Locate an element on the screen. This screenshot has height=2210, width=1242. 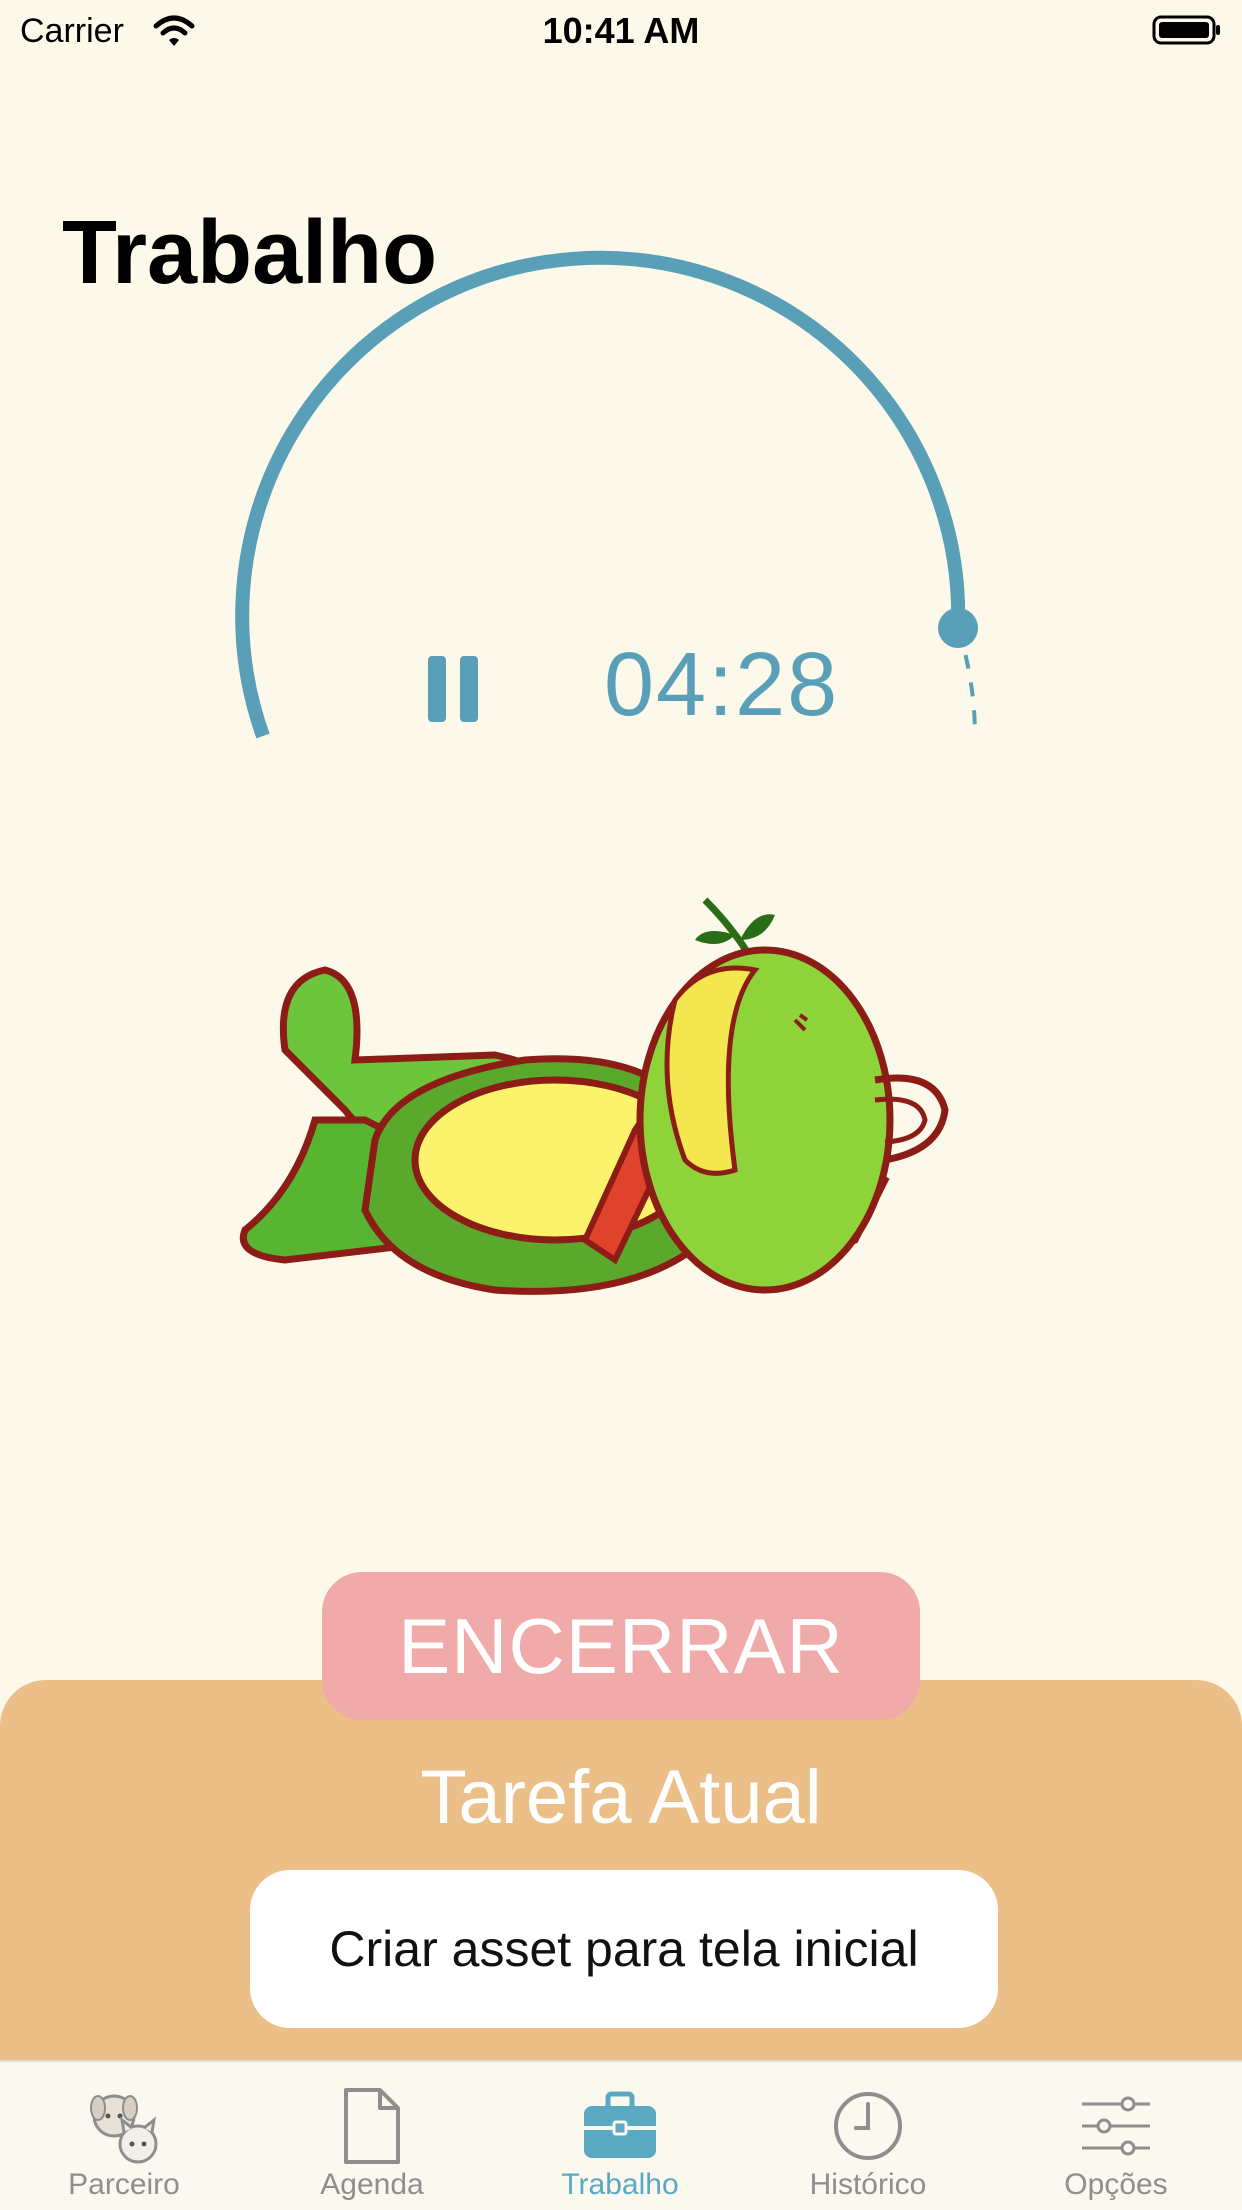
tab-opcoes: Opções is located at coordinates (1116, 2136).